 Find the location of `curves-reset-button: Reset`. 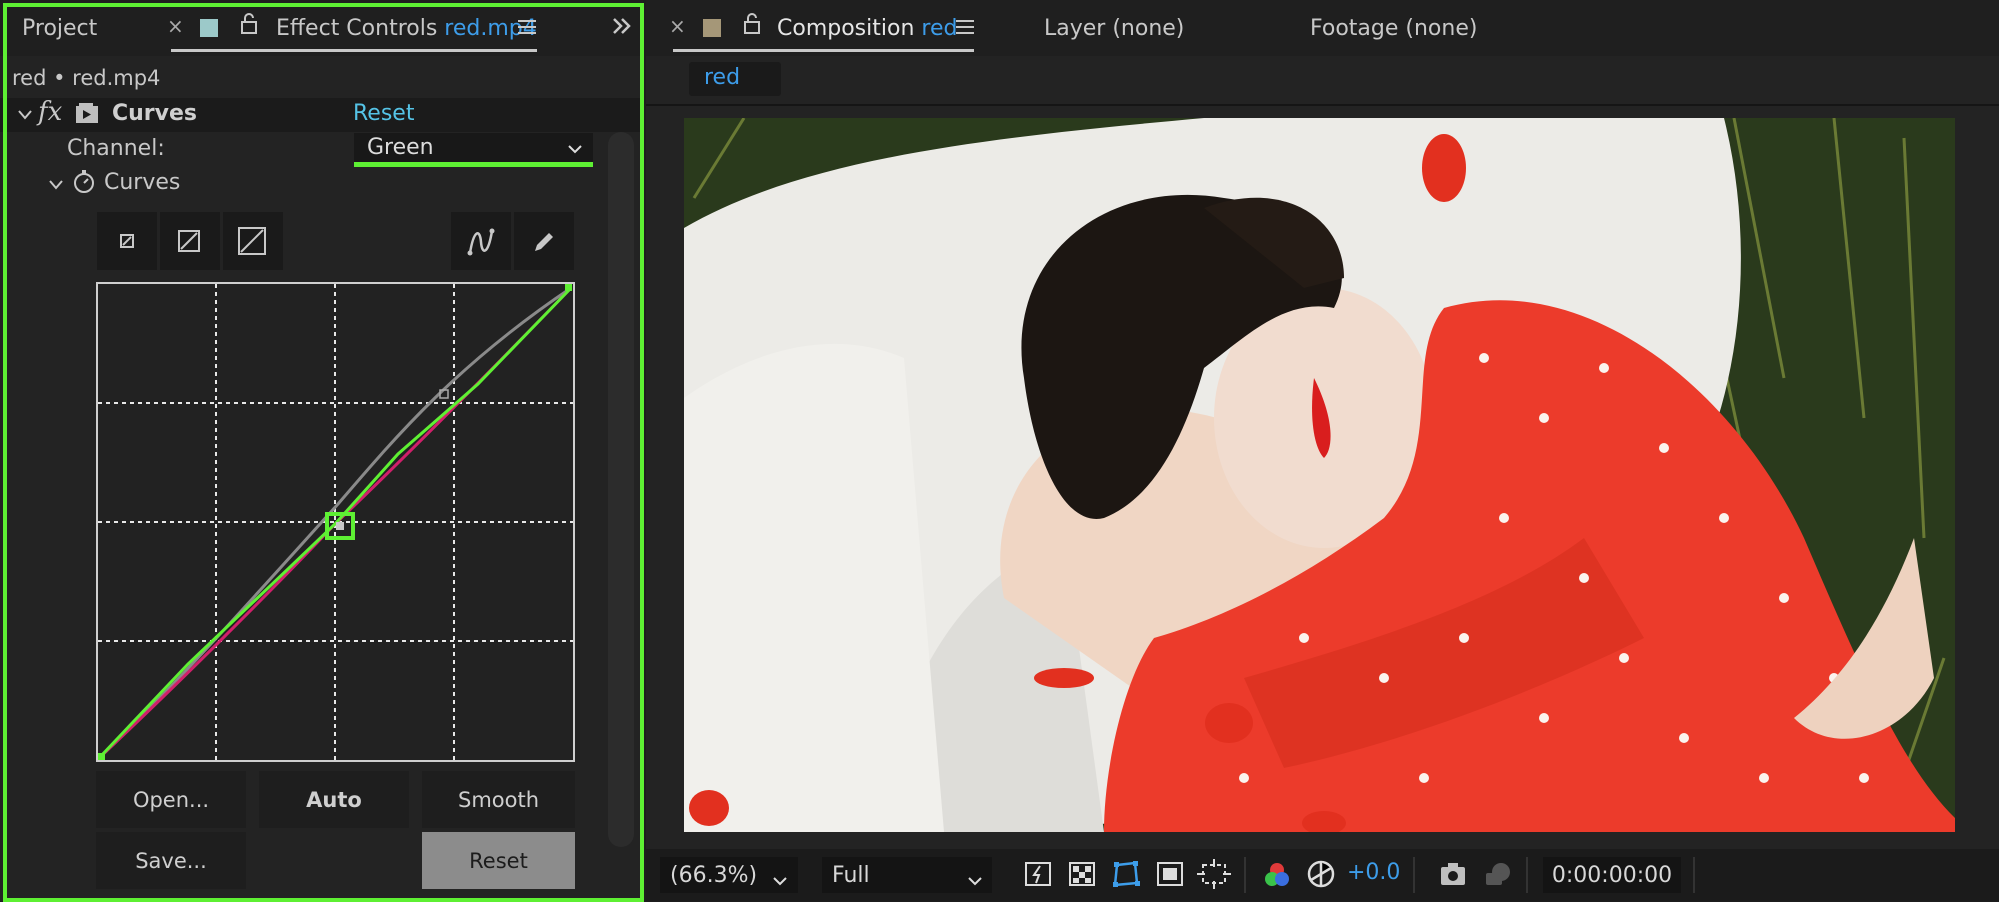

curves-reset-button: Reset is located at coordinates (498, 860).